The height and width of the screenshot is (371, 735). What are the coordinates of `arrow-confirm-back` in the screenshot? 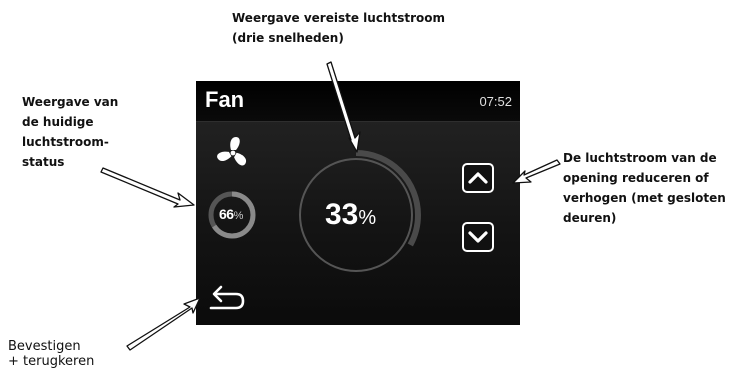 It's located at (163, 324).